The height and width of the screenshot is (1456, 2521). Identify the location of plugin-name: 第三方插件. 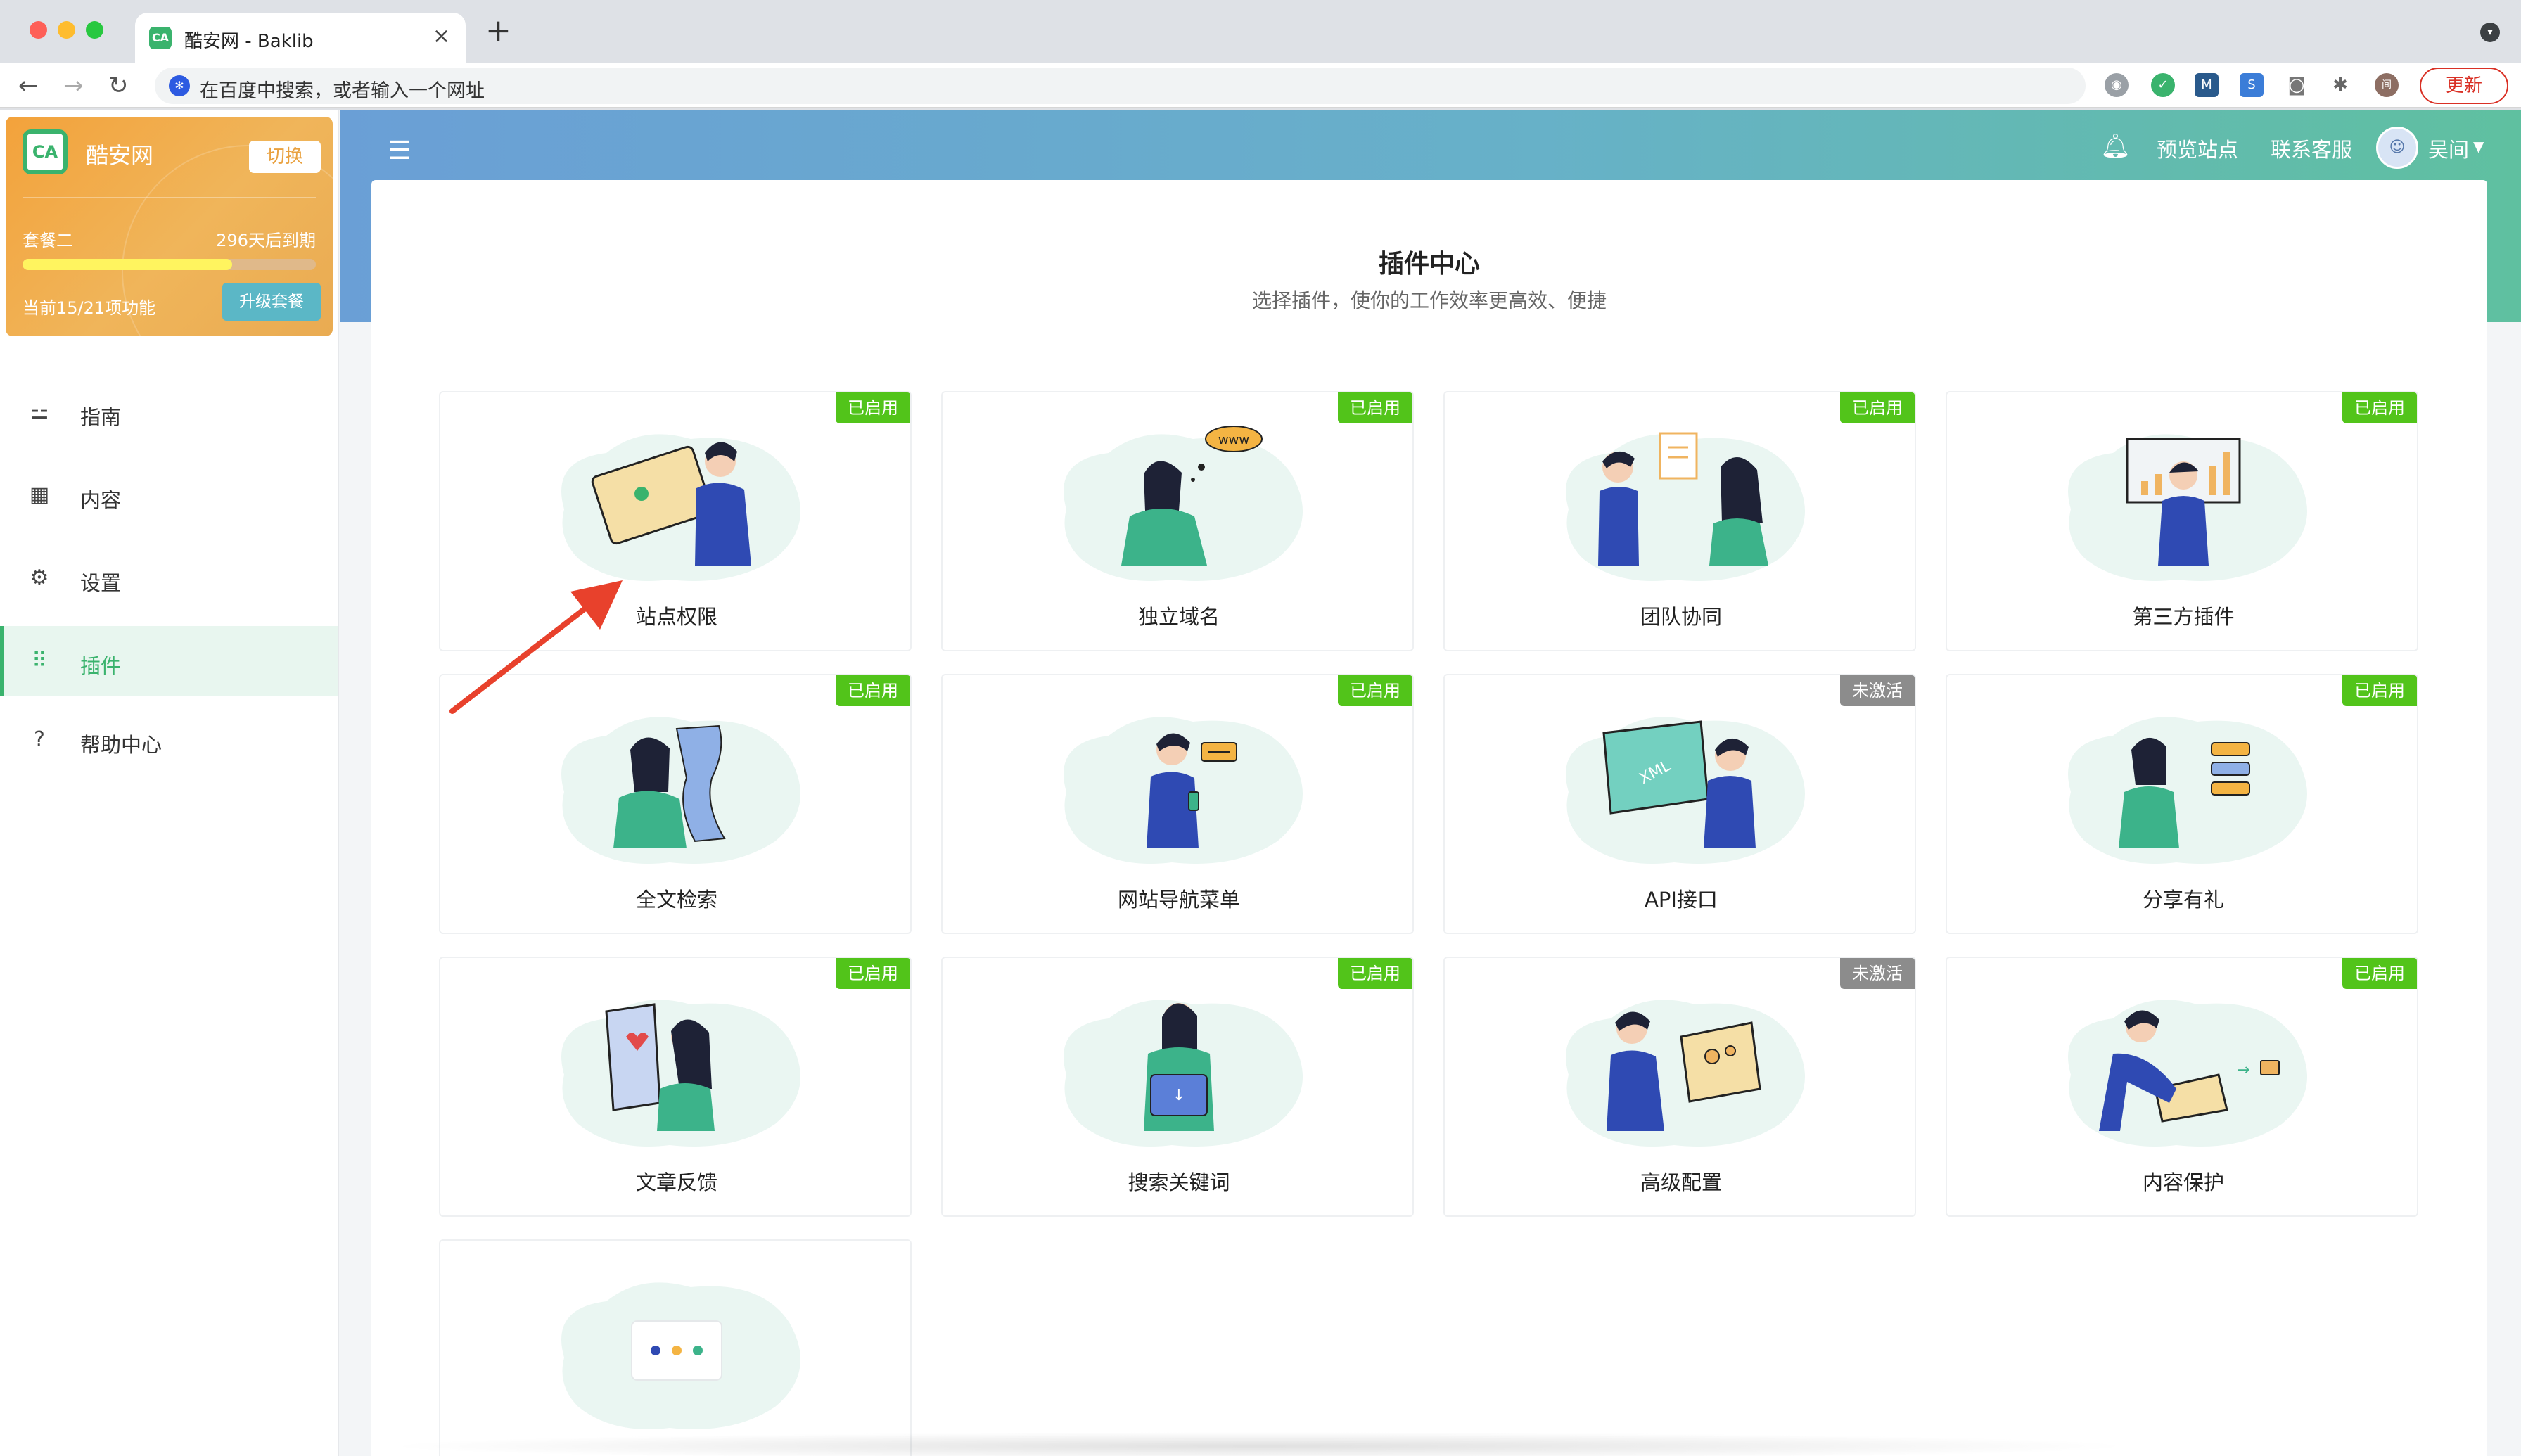
(2183, 617).